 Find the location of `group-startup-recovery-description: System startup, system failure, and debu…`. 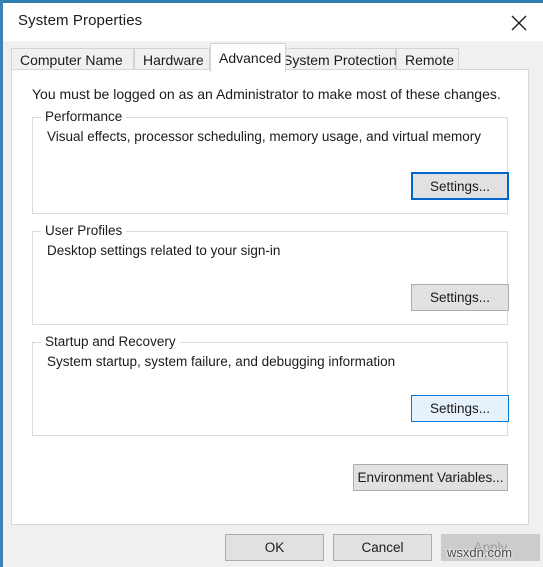

group-startup-recovery-description: System startup, system failure, and debu… is located at coordinates (221, 361).